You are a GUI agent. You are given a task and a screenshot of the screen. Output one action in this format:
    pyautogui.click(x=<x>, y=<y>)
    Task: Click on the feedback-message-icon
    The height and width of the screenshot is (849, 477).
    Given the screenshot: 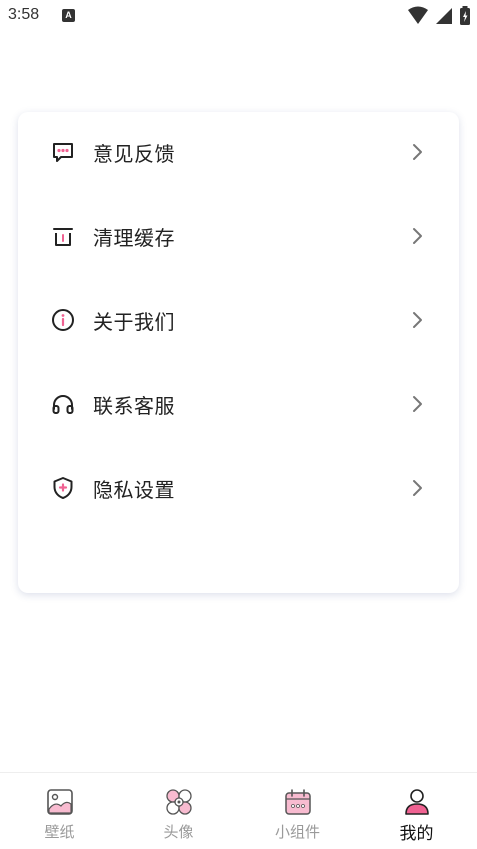 What is the action you would take?
    pyautogui.click(x=63, y=152)
    